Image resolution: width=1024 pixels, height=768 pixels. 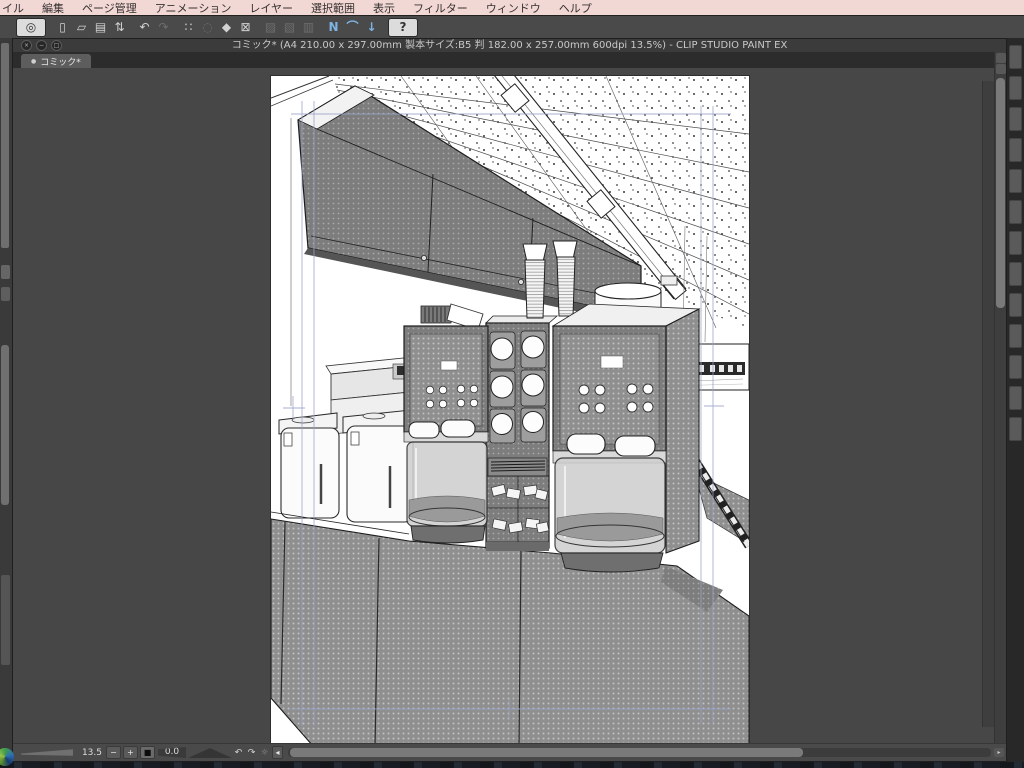 What do you see at coordinates (16, 8) in the screenshot?
I see `menu-file-partial: イル` at bounding box center [16, 8].